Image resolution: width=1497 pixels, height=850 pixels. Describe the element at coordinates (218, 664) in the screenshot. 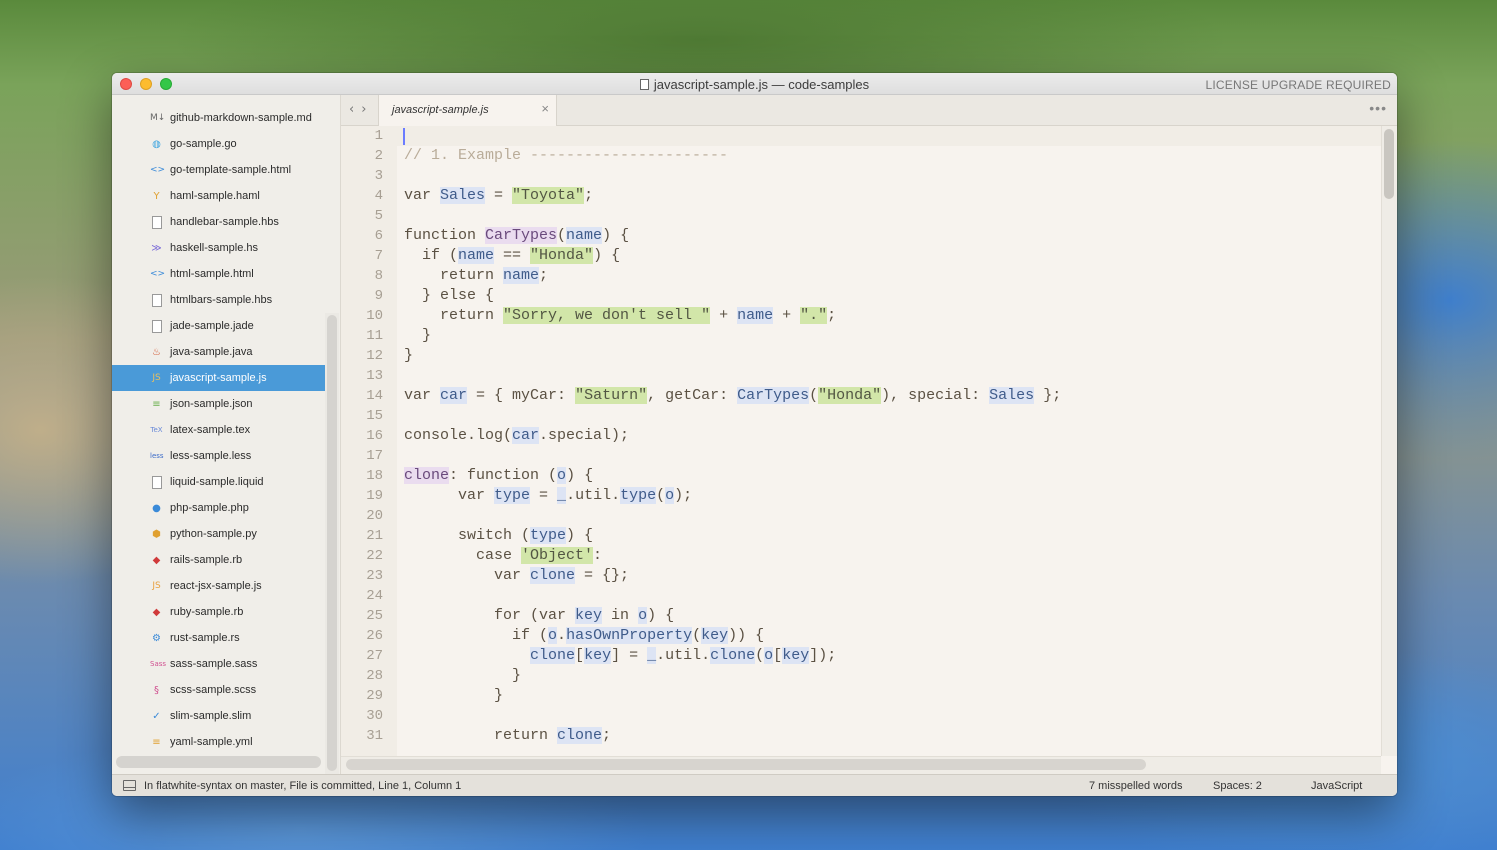

I see `sidebar-file-item: Sass sass-sample.sass` at that location.